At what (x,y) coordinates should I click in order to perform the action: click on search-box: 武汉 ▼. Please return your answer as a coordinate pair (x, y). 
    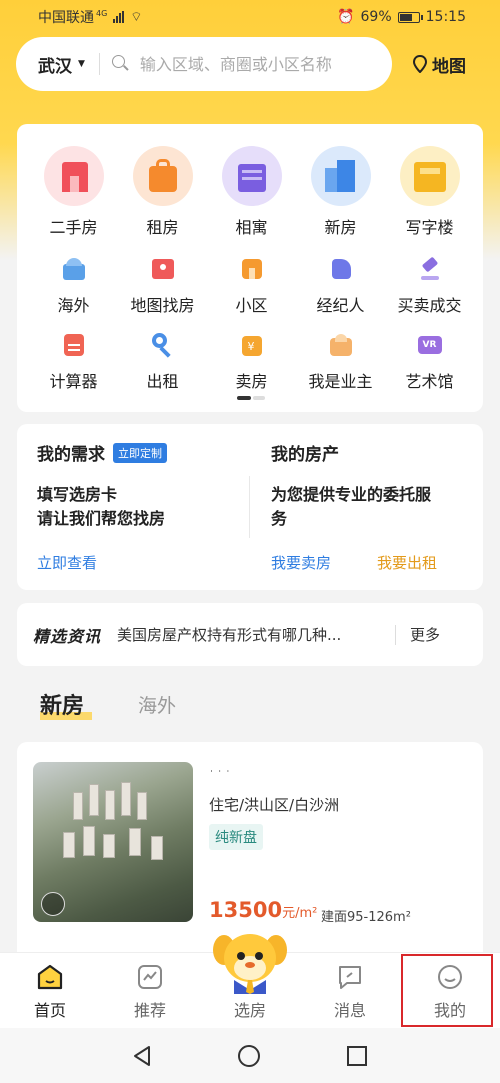
    Looking at the image, I should click on (204, 64).